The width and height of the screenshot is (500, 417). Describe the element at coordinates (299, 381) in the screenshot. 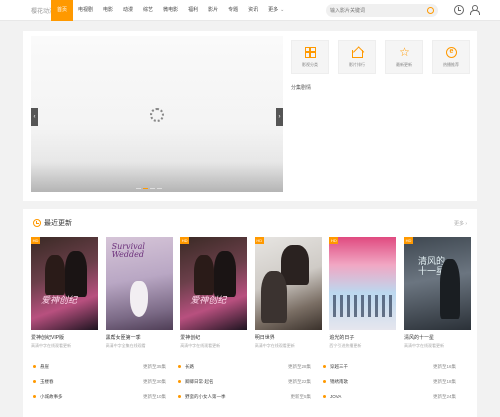

I see `episode-status: 更新至22集` at that location.